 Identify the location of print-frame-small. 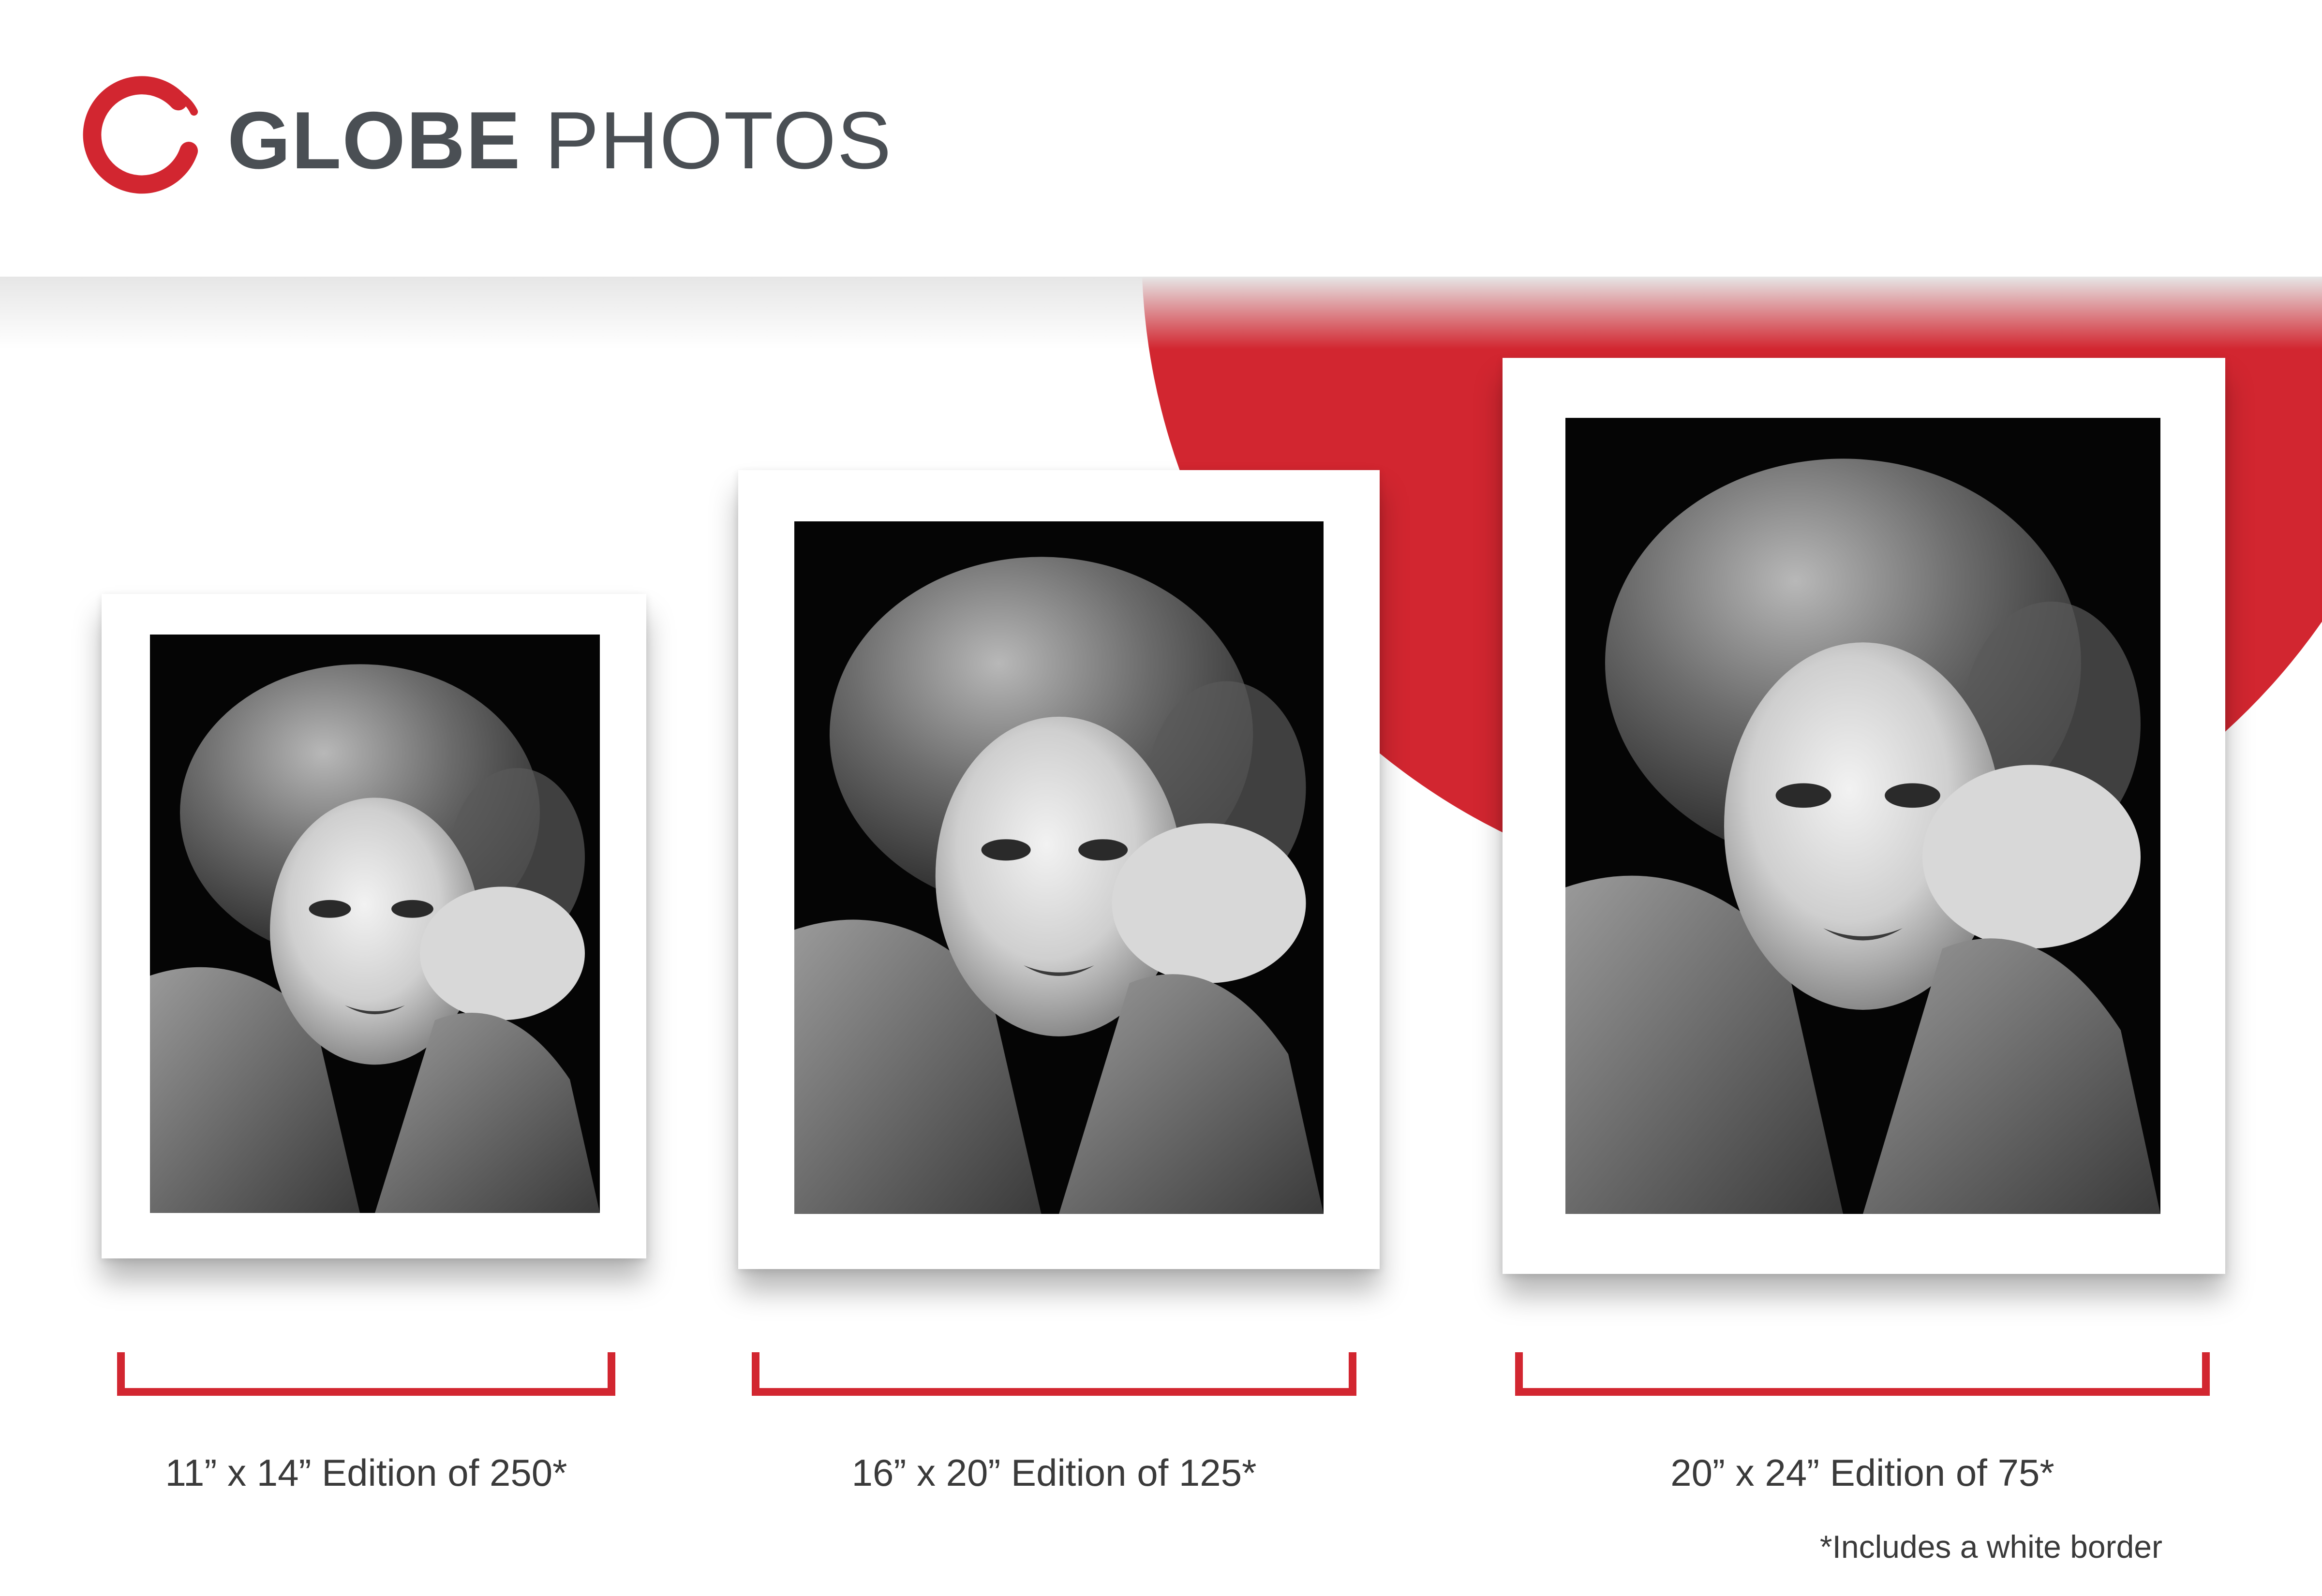
(374, 926).